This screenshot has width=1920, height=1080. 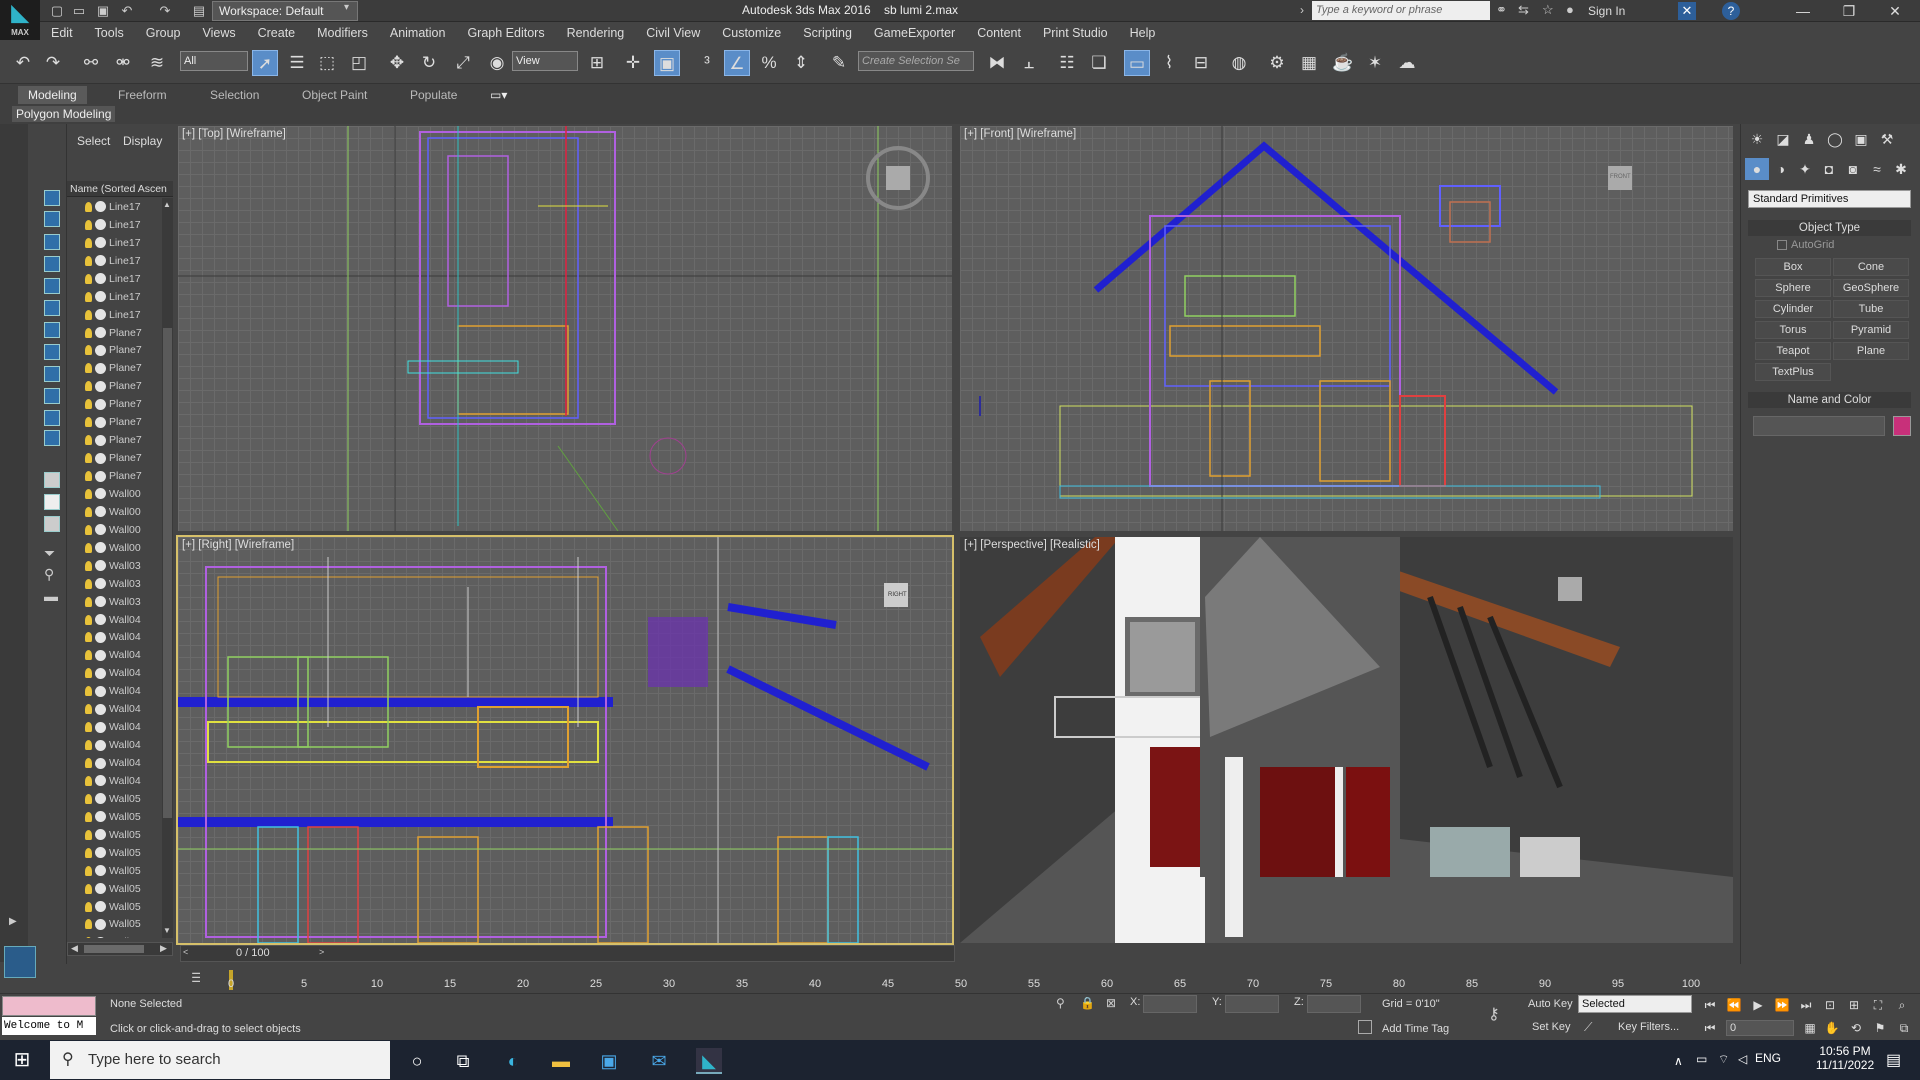 I want to click on tray-overflow-icon: ∧, so click(x=1678, y=1061).